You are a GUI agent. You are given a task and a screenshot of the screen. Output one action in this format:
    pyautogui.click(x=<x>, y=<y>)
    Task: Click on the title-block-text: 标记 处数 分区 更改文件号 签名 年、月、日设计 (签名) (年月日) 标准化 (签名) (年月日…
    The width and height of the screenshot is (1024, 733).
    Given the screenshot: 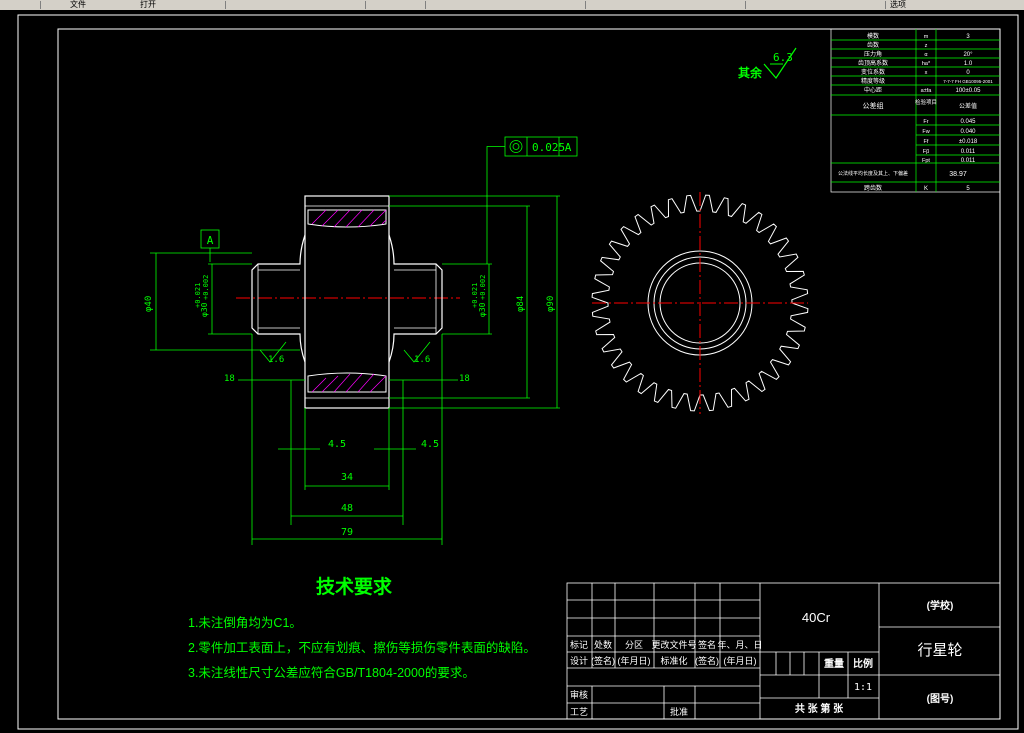 What is the action you would take?
    pyautogui.click(x=666, y=678)
    